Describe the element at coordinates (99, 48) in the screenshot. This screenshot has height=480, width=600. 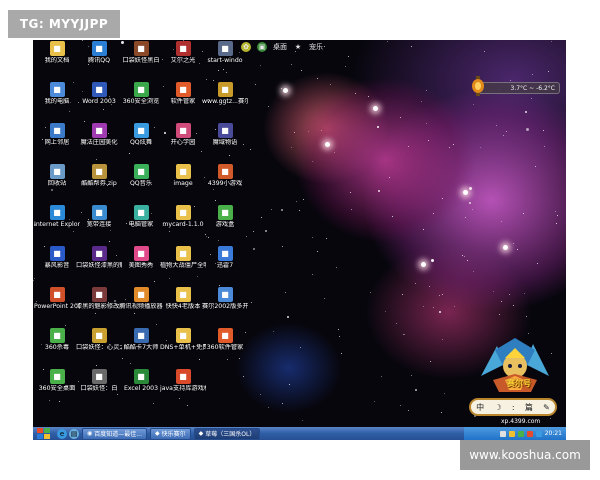
I see `qq-icon: ■` at that location.